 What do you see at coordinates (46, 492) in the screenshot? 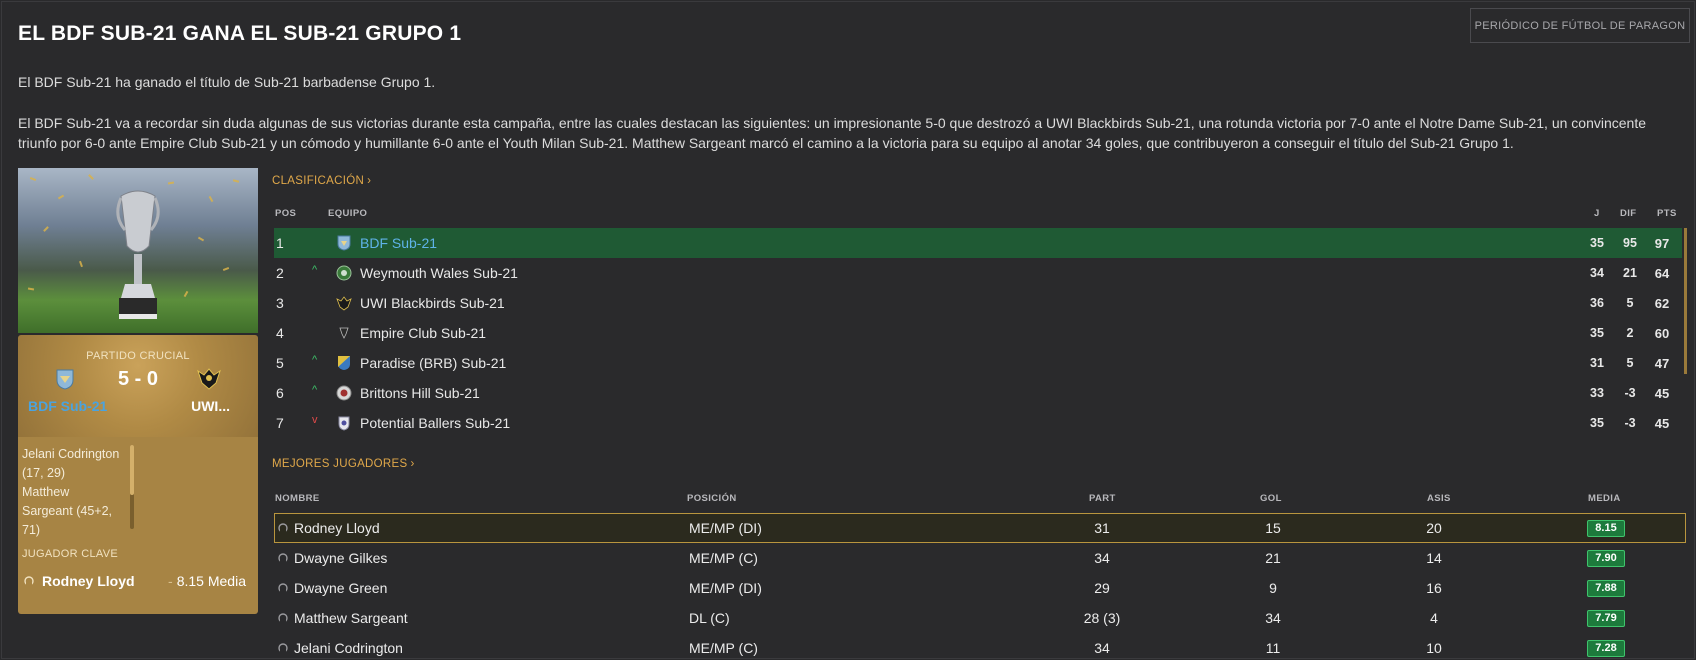
I see `scorer-line: Matthew` at bounding box center [46, 492].